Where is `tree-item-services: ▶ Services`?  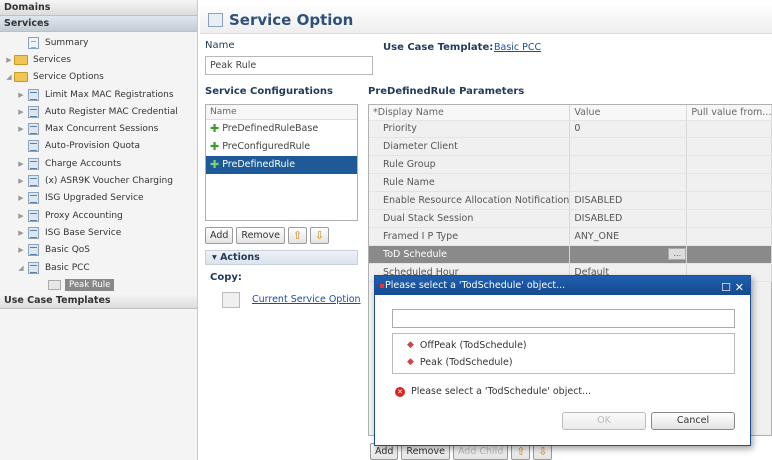 tree-item-services: ▶ Services is located at coordinates (98, 59).